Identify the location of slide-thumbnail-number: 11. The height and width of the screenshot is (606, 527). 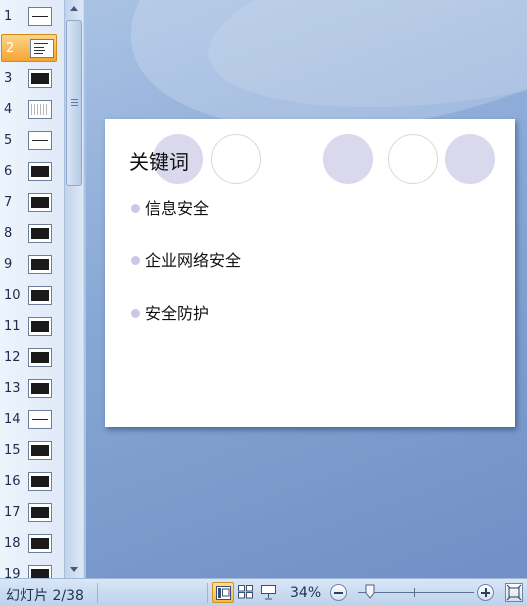
(12, 326).